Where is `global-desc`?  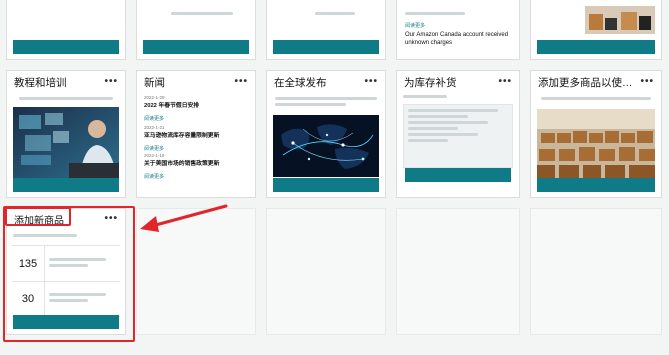 global-desc is located at coordinates (326, 103).